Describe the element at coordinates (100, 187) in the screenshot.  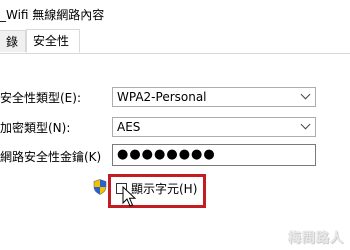
I see `uac-shield-icon` at that location.